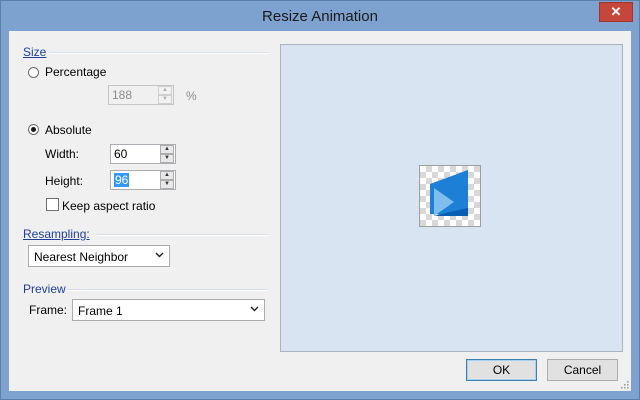 Image resolution: width=640 pixels, height=400 pixels. What do you see at coordinates (52, 204) in the screenshot?
I see `keep-aspect-checkbox` at bounding box center [52, 204].